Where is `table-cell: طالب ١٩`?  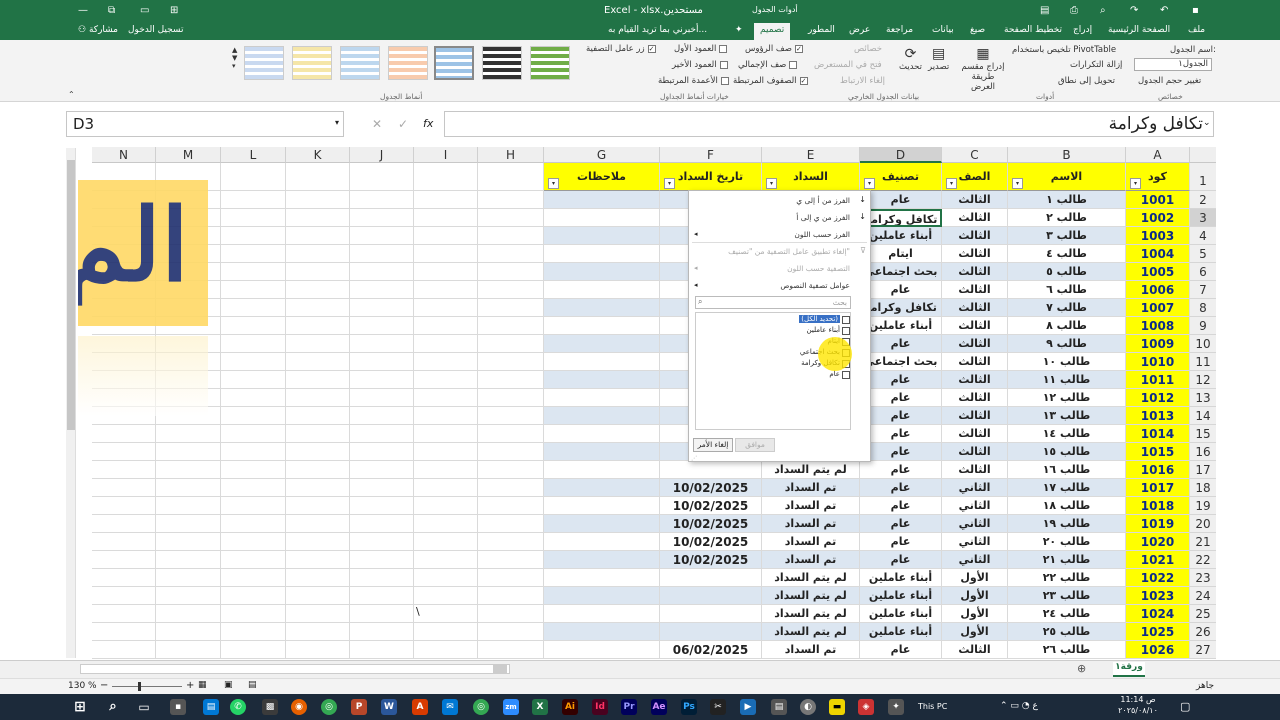
table-cell: طالب ١٩ is located at coordinates (1067, 524).